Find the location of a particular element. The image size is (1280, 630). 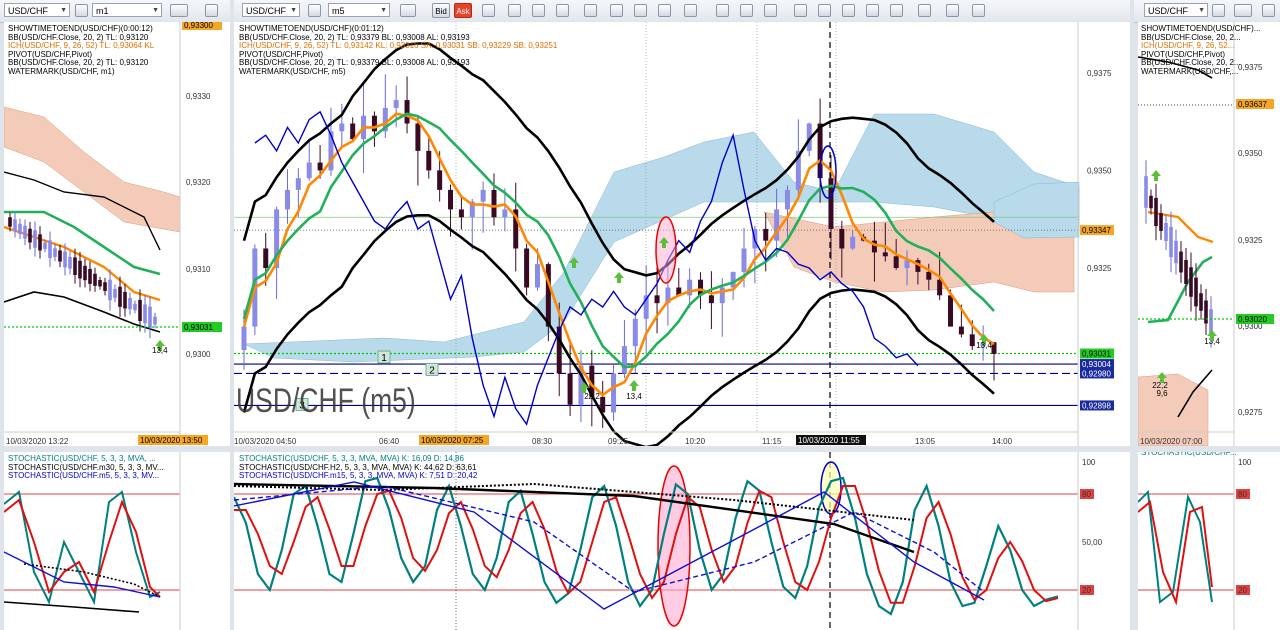

osc-highlight-blue is located at coordinates (831, 488).